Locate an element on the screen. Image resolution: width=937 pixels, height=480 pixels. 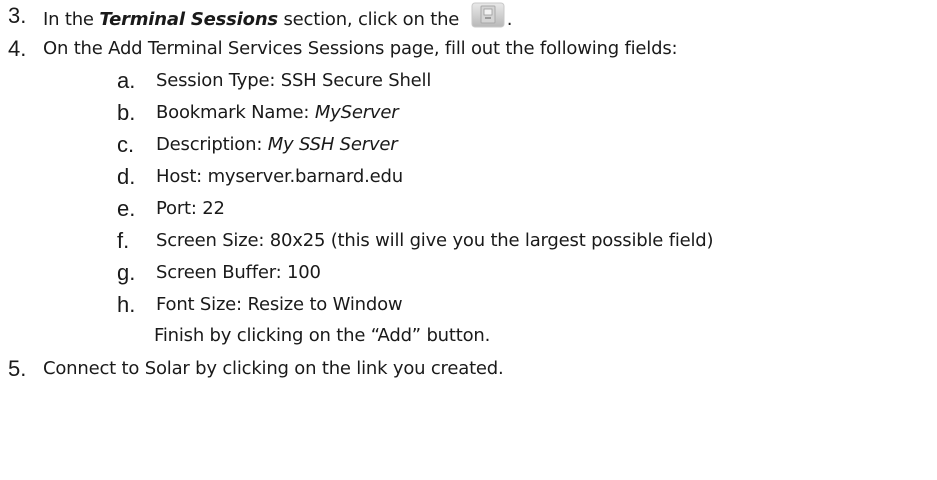
field-label: Description: is located at coordinates (212, 144).